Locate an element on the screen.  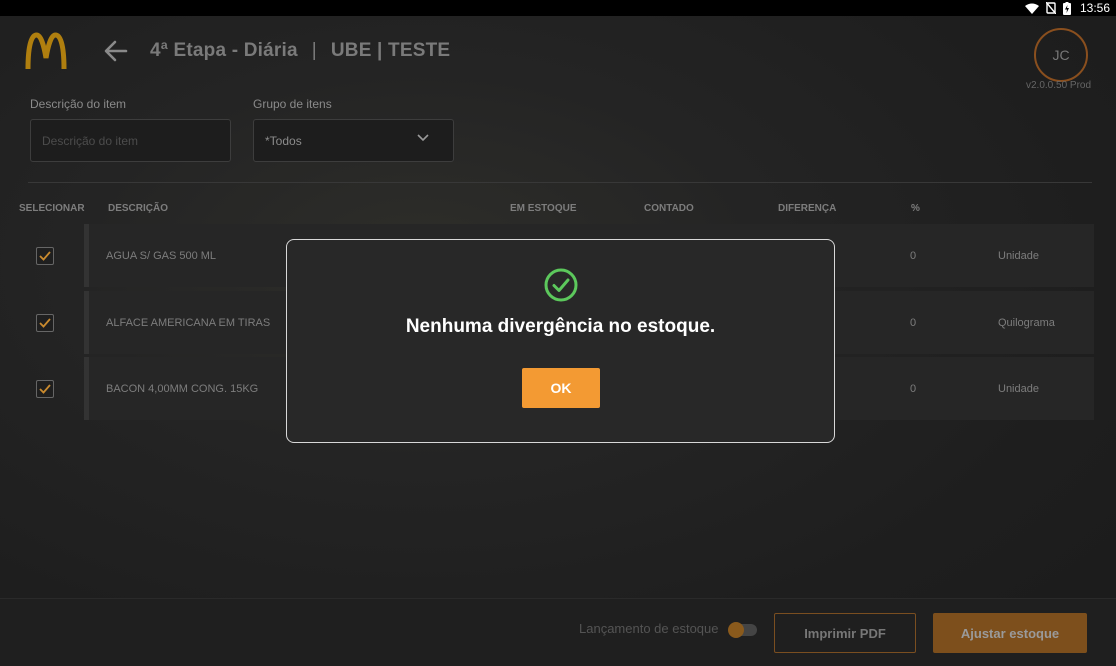
ok-button: OK is located at coordinates (561, 388).